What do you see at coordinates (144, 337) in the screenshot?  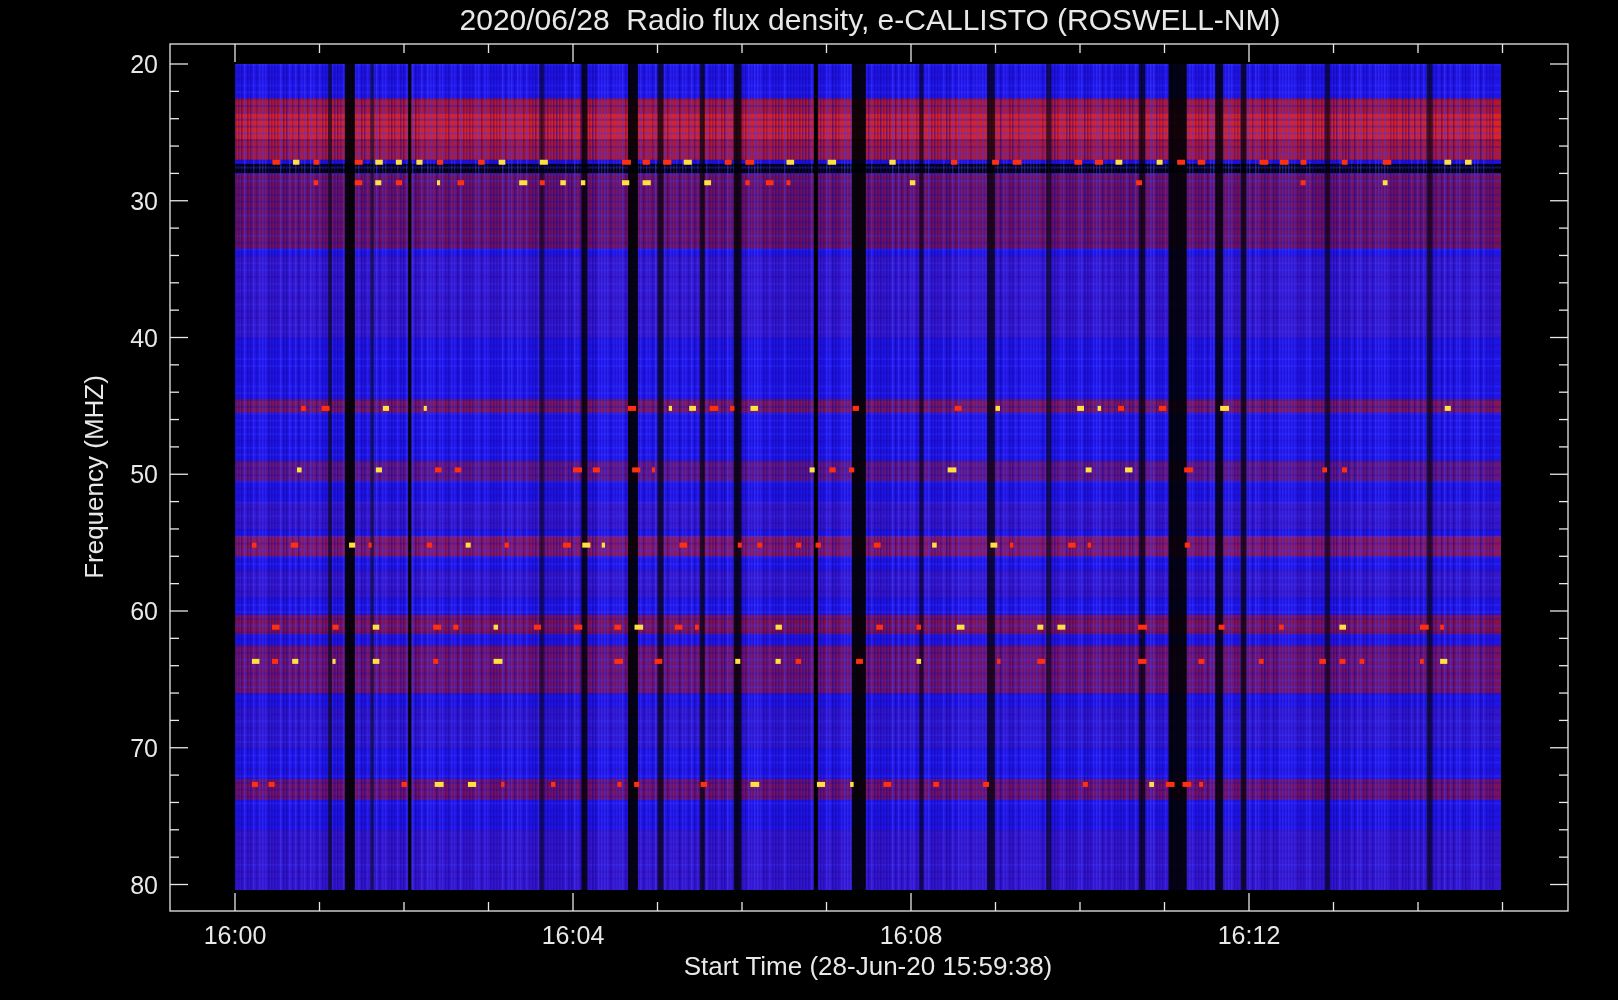 I see `axis-tick-label: 40` at bounding box center [144, 337].